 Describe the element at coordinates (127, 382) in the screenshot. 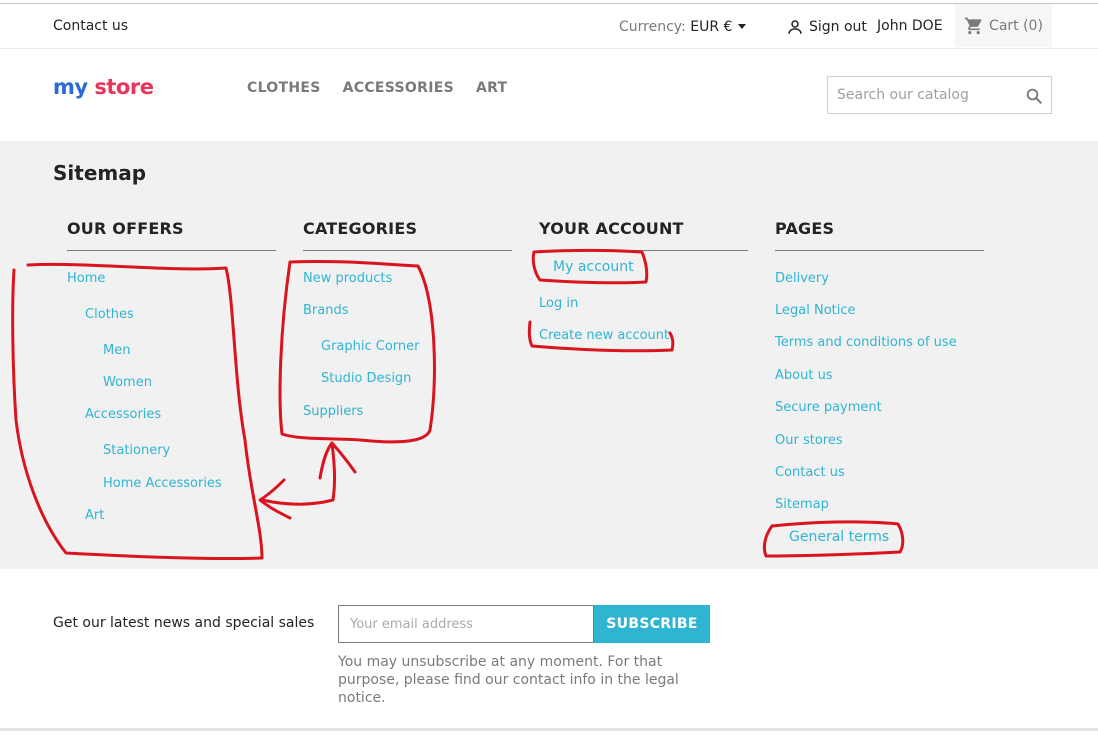

I see `link-women: Women` at that location.